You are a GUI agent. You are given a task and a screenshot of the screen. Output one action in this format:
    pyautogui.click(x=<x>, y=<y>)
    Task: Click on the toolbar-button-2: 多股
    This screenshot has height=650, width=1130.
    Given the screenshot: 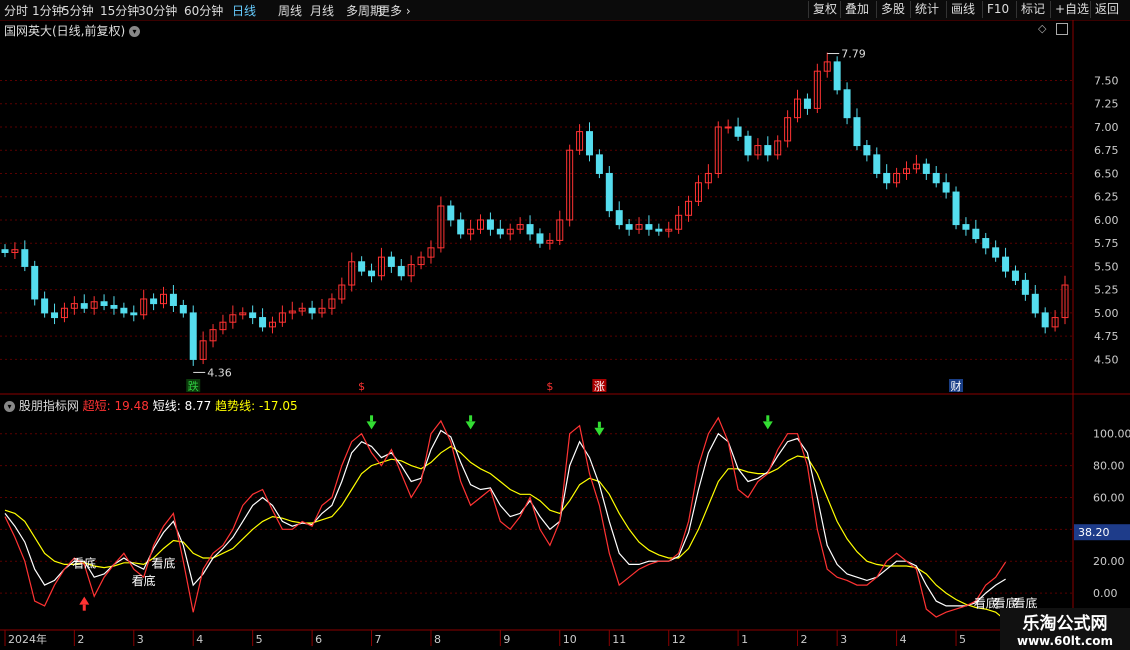 What is the action you would take?
    pyautogui.click(x=892, y=9)
    